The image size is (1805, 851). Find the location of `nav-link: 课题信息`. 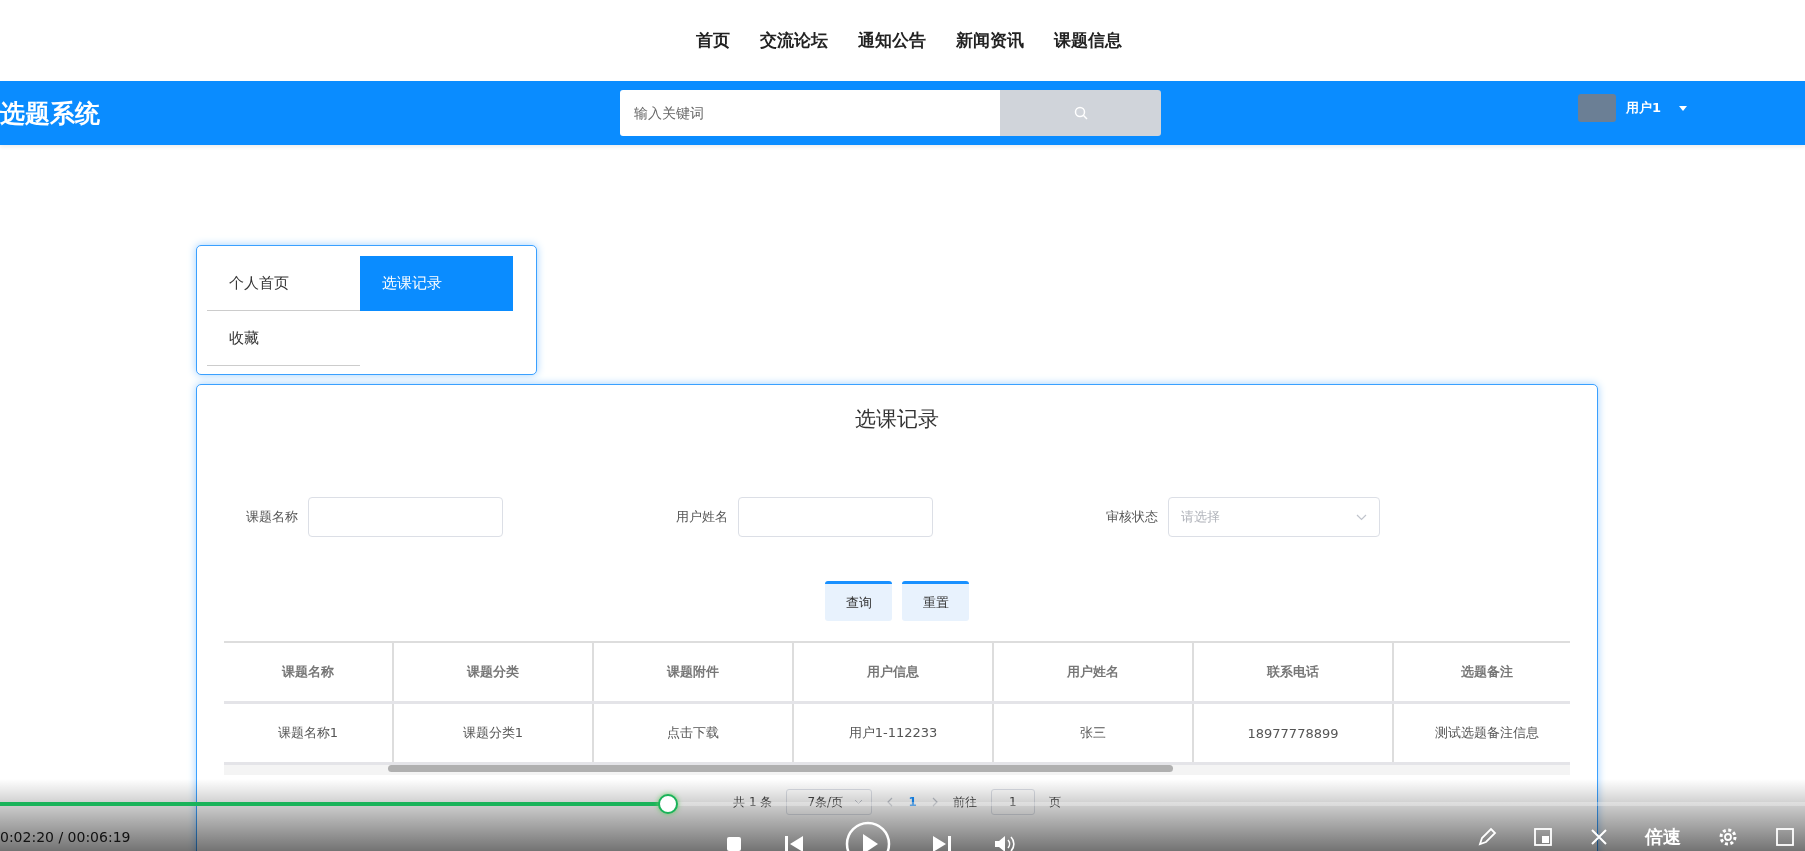

nav-link: 课题信息 is located at coordinates (1087, 40).